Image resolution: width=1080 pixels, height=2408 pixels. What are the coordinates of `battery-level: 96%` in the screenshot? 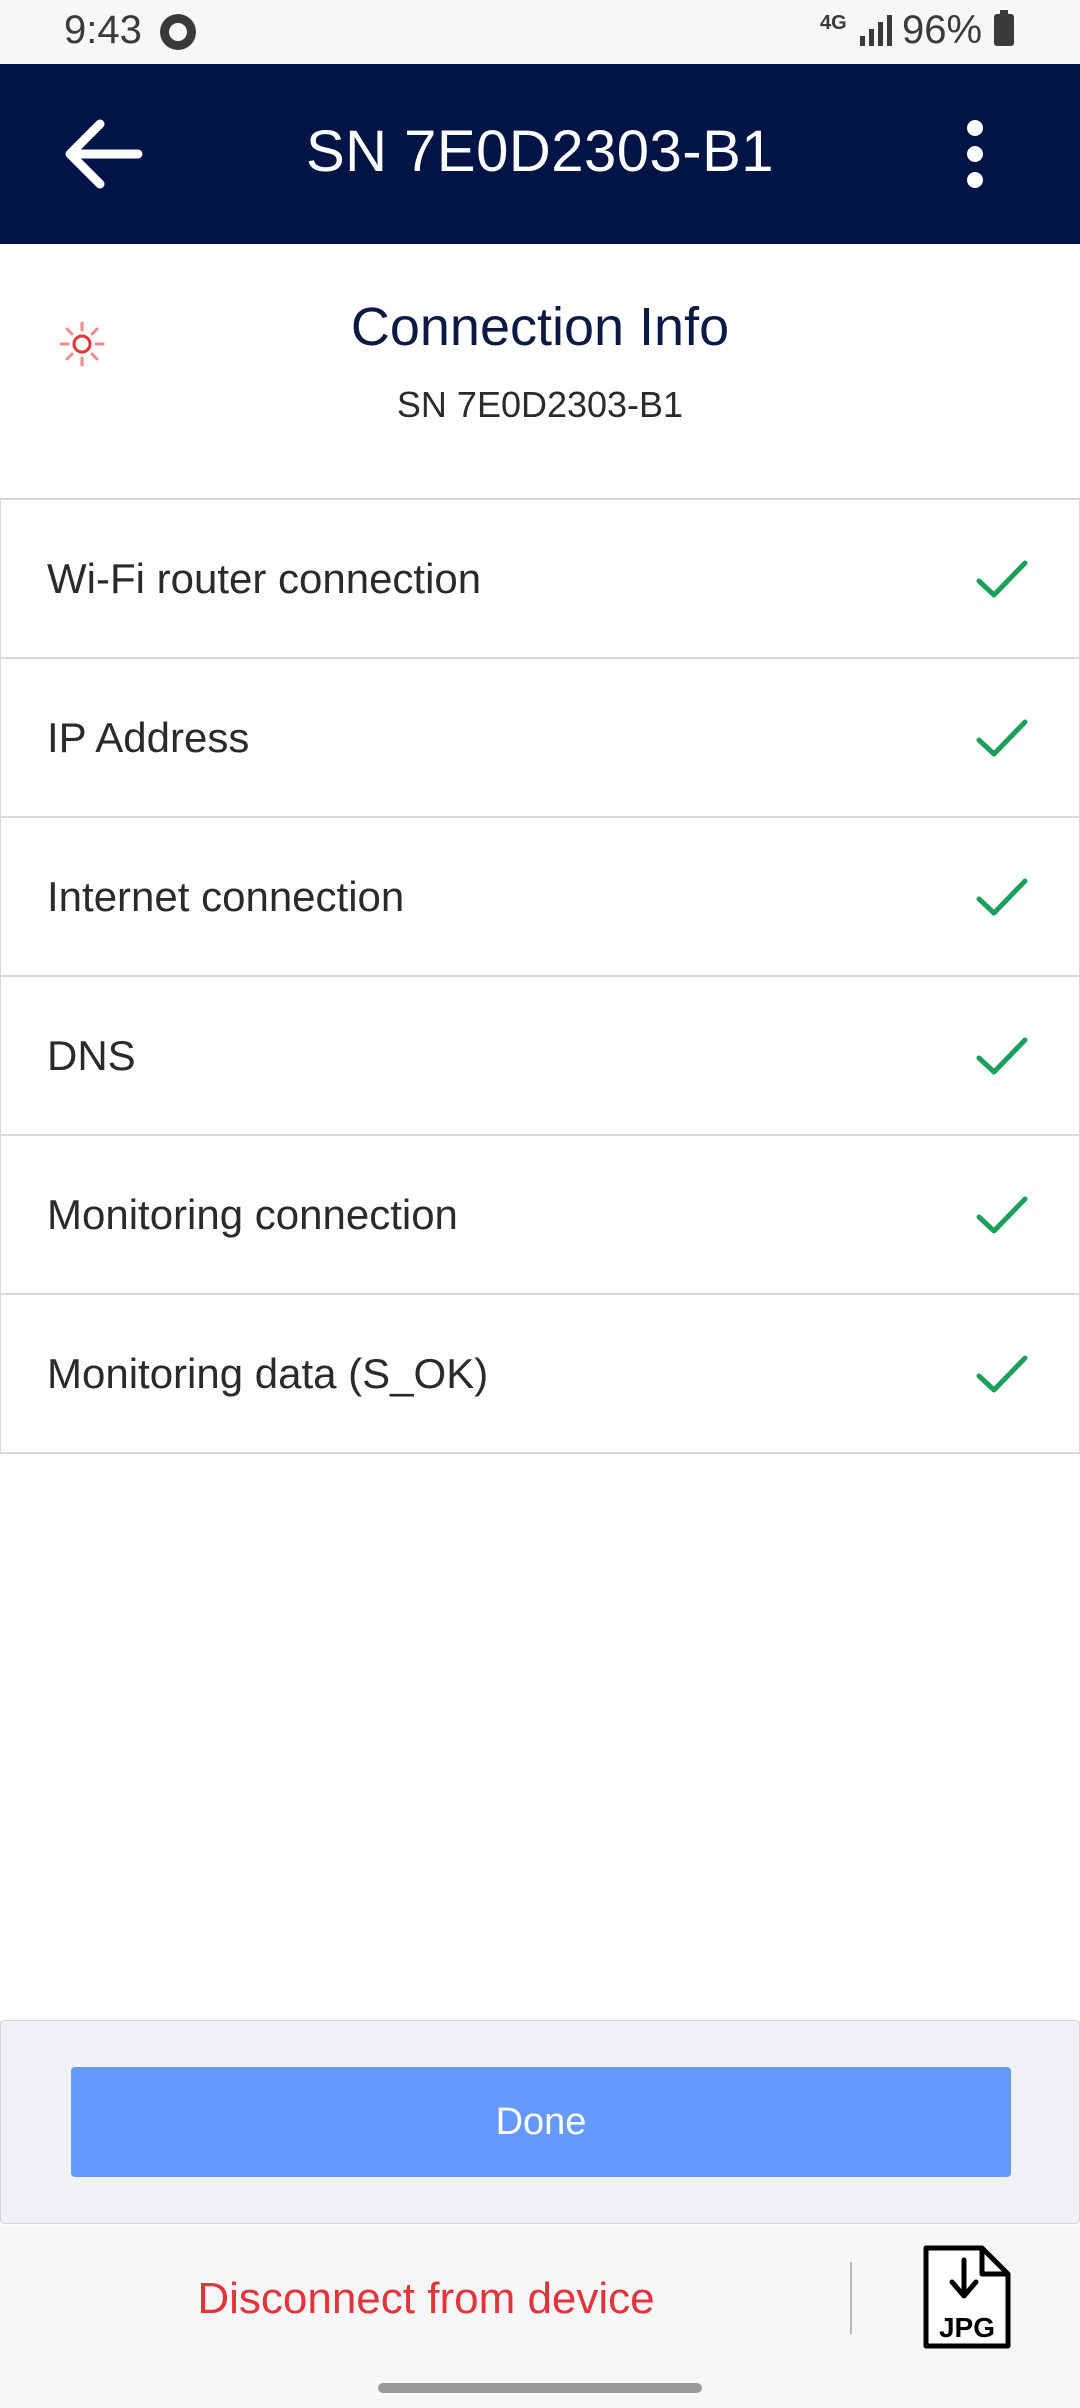 It's located at (942, 30).